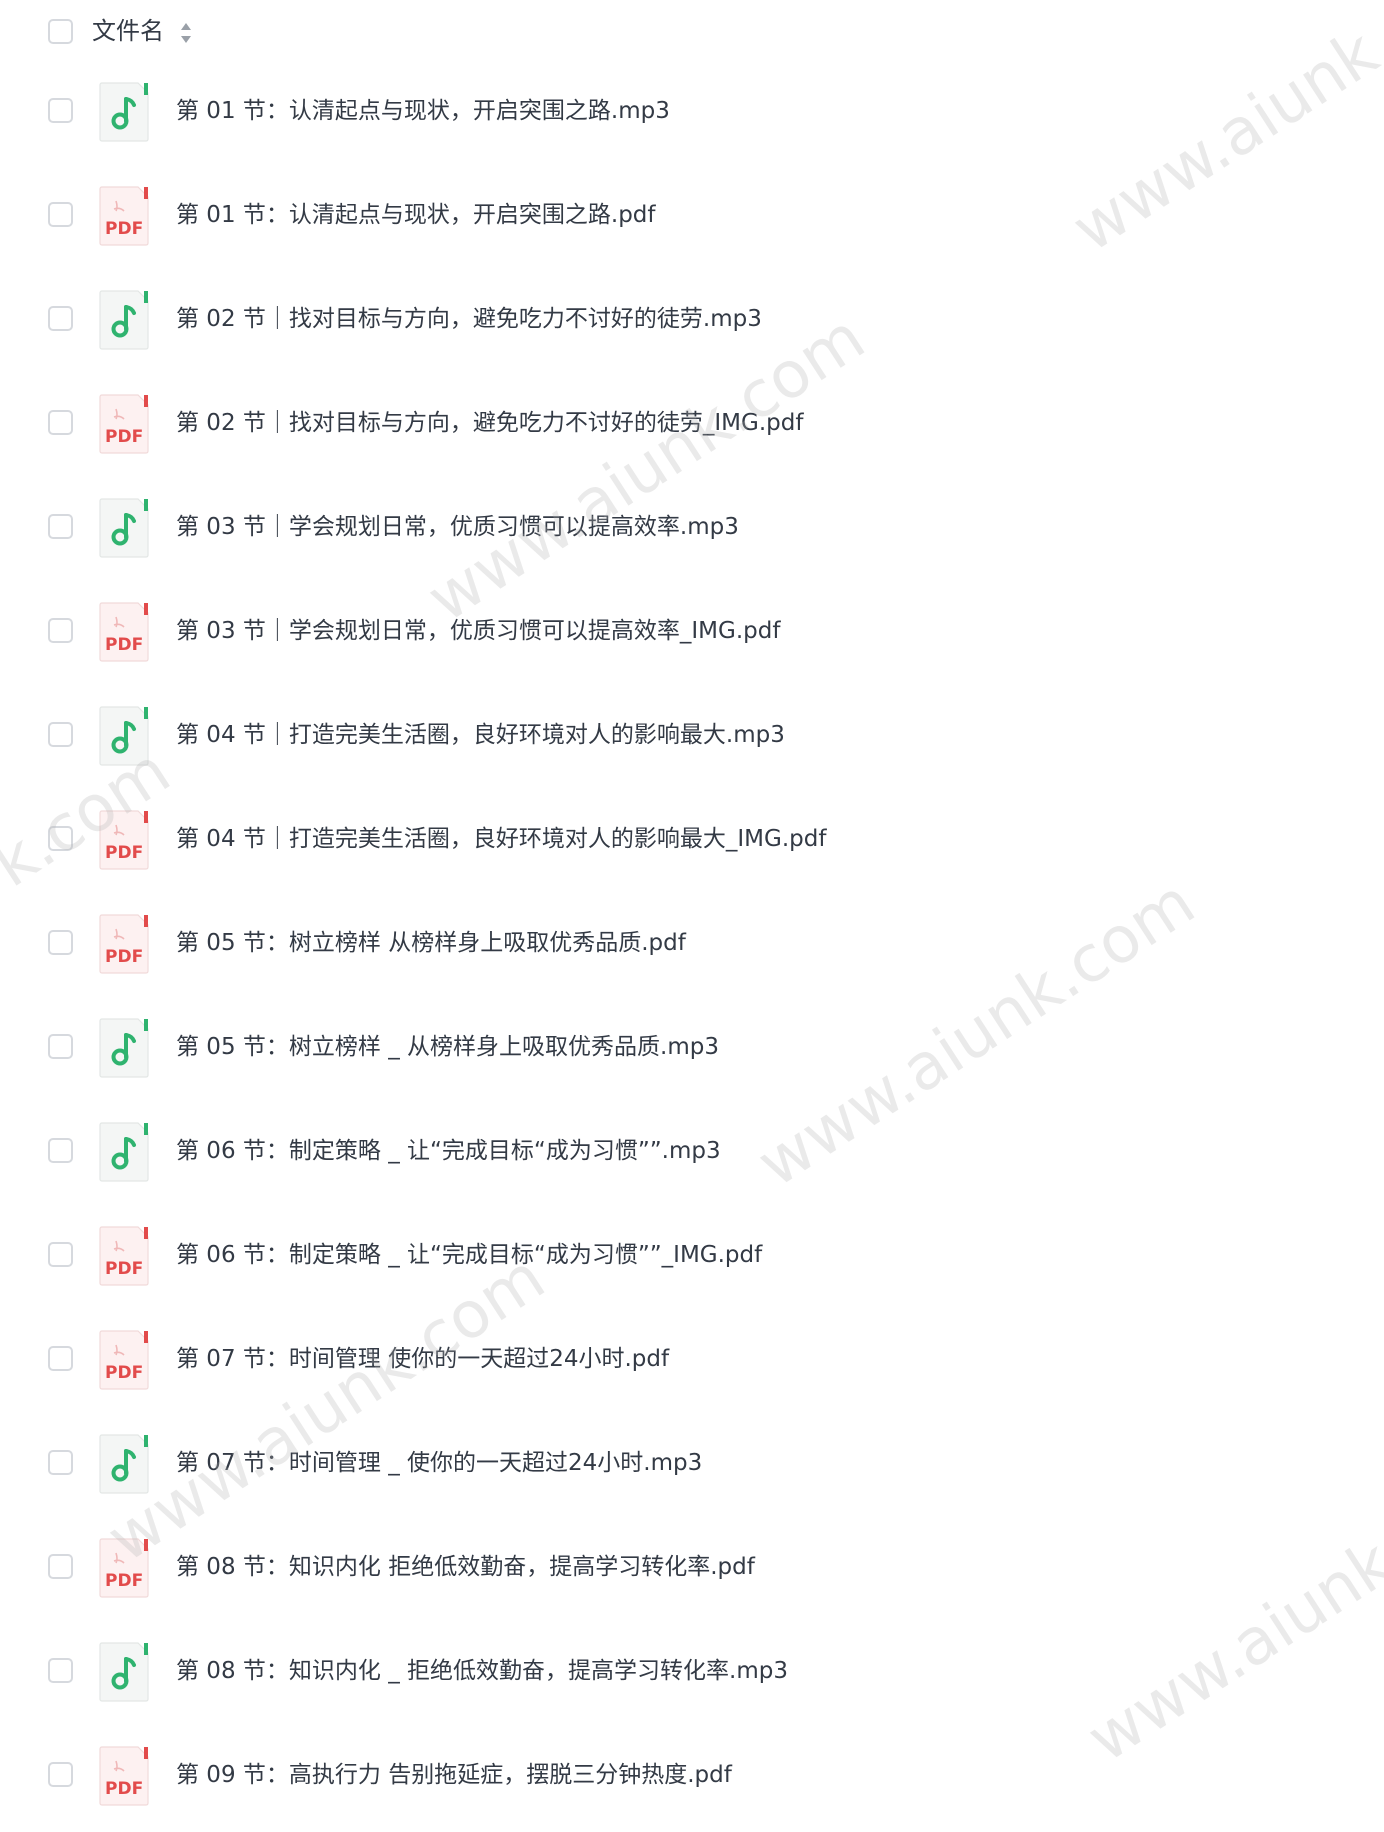  I want to click on file-name-link: 第 07 节：时间管理 使你的一天超过24小时.pdf, so click(422, 1359).